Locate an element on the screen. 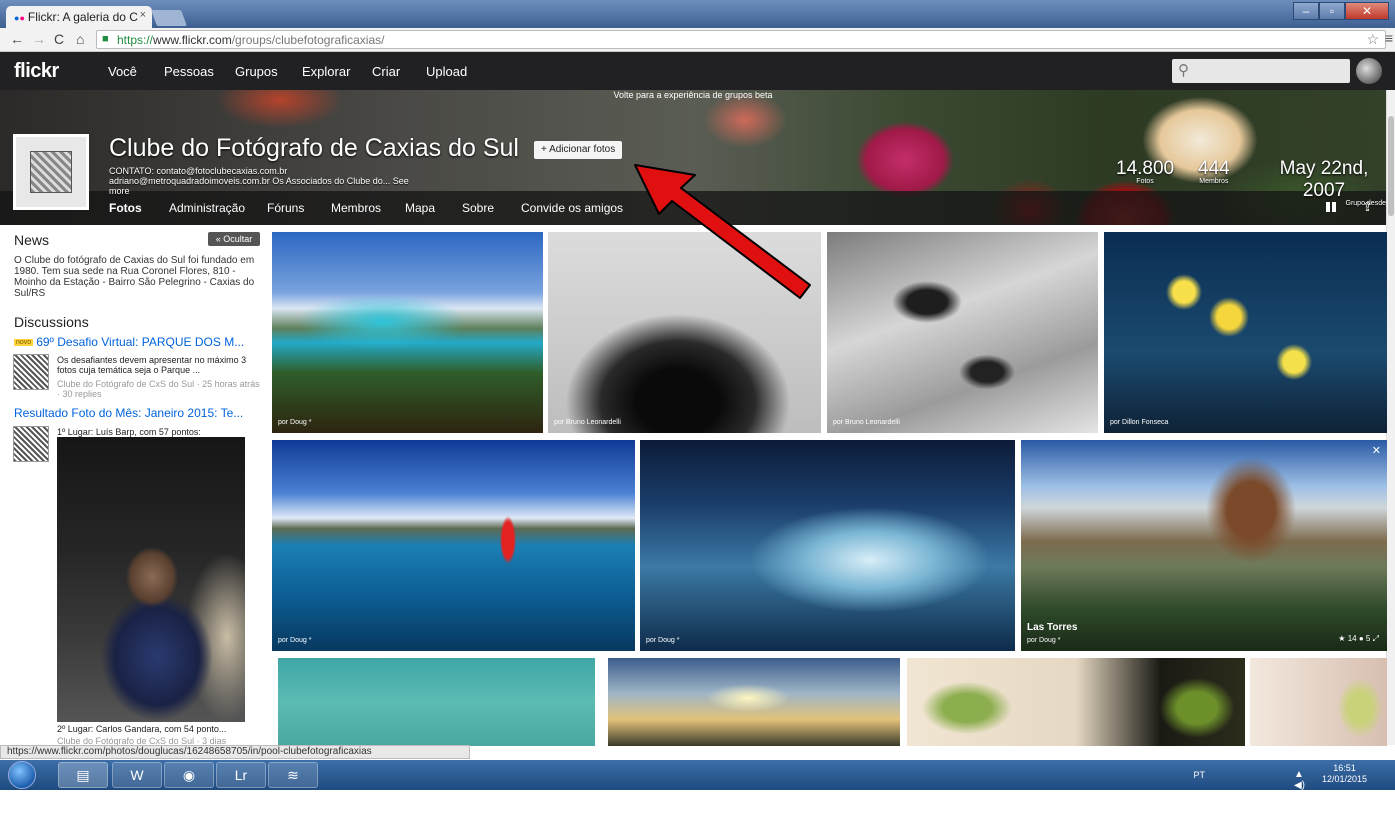 This screenshot has height=813, width=1395. tab-mapa: Mapa is located at coordinates (420, 208).